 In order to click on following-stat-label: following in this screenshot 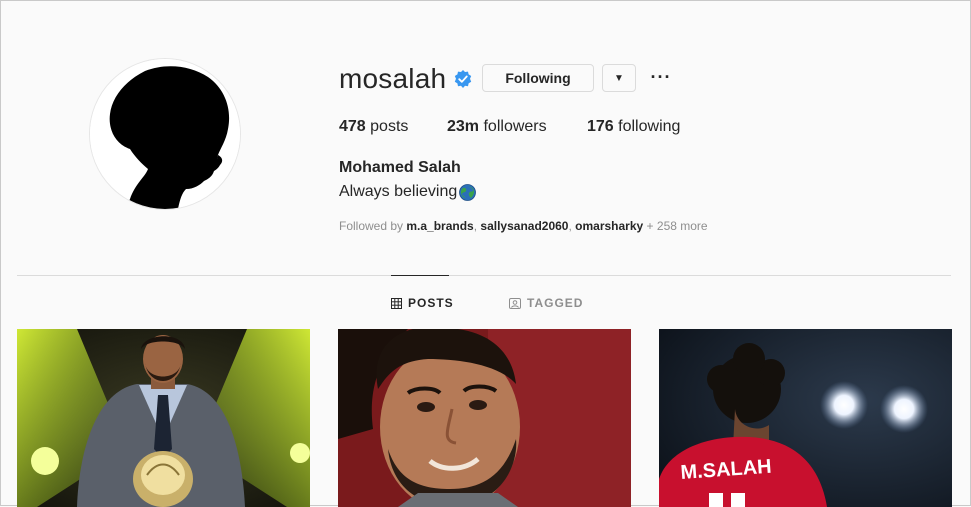, I will do `click(649, 126)`.